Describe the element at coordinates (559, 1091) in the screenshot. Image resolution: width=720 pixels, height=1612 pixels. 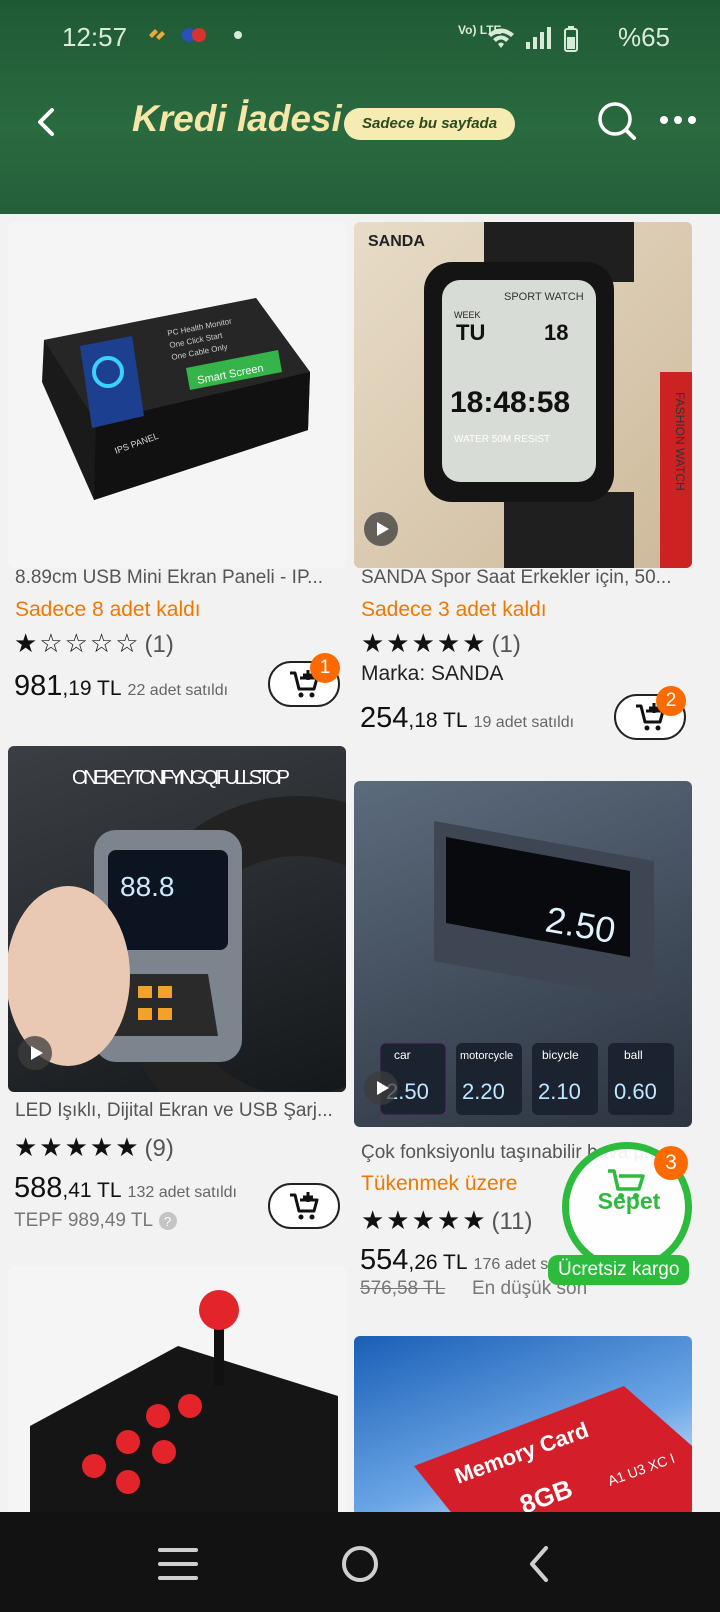
I see `svg-text: 2.10` at that location.